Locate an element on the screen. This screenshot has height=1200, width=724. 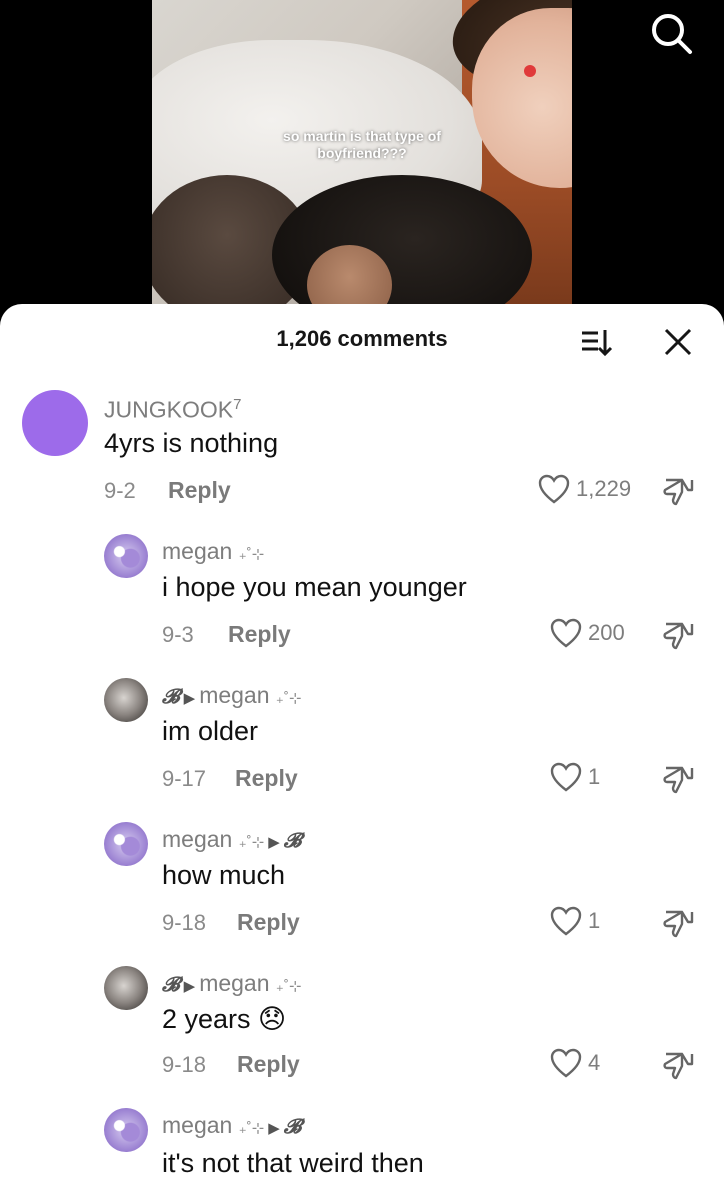
comment-text: i hope you mean younger is located at coordinates (314, 587).